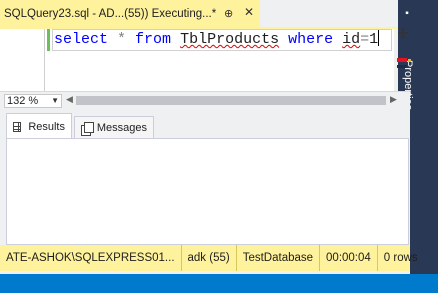  I want to click on star-token: *, so click(122, 39).